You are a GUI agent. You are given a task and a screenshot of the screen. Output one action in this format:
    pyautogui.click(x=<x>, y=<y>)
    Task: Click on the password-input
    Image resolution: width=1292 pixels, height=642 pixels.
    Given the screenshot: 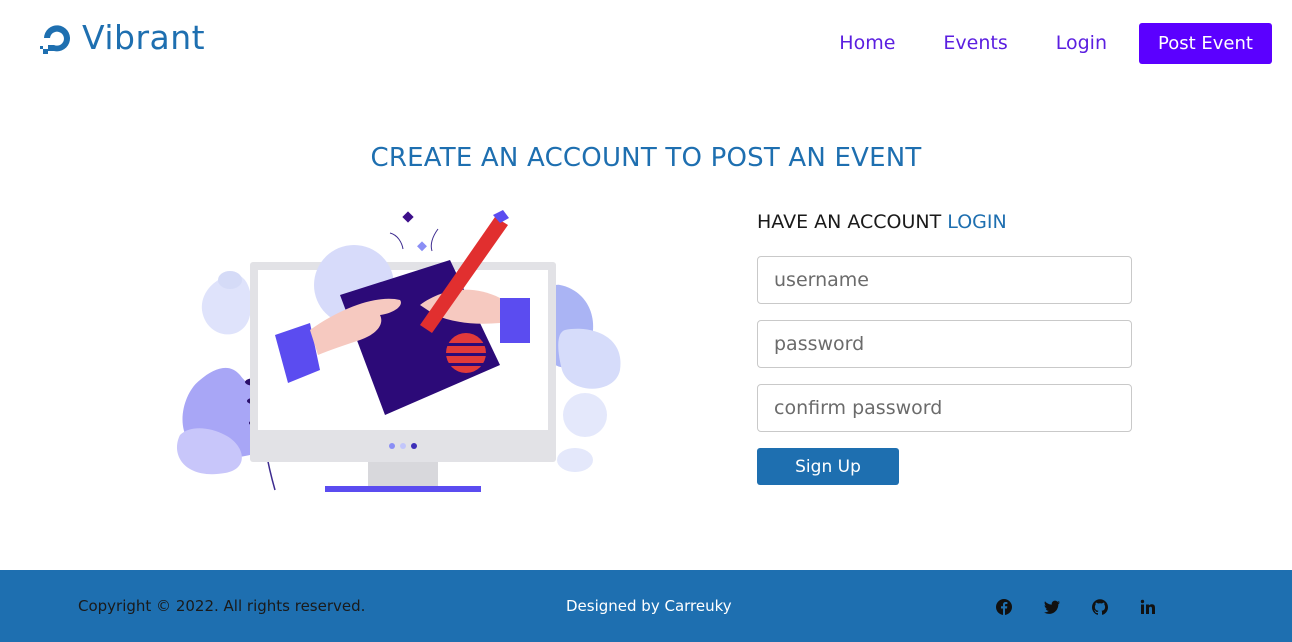 What is the action you would take?
    pyautogui.click(x=944, y=344)
    